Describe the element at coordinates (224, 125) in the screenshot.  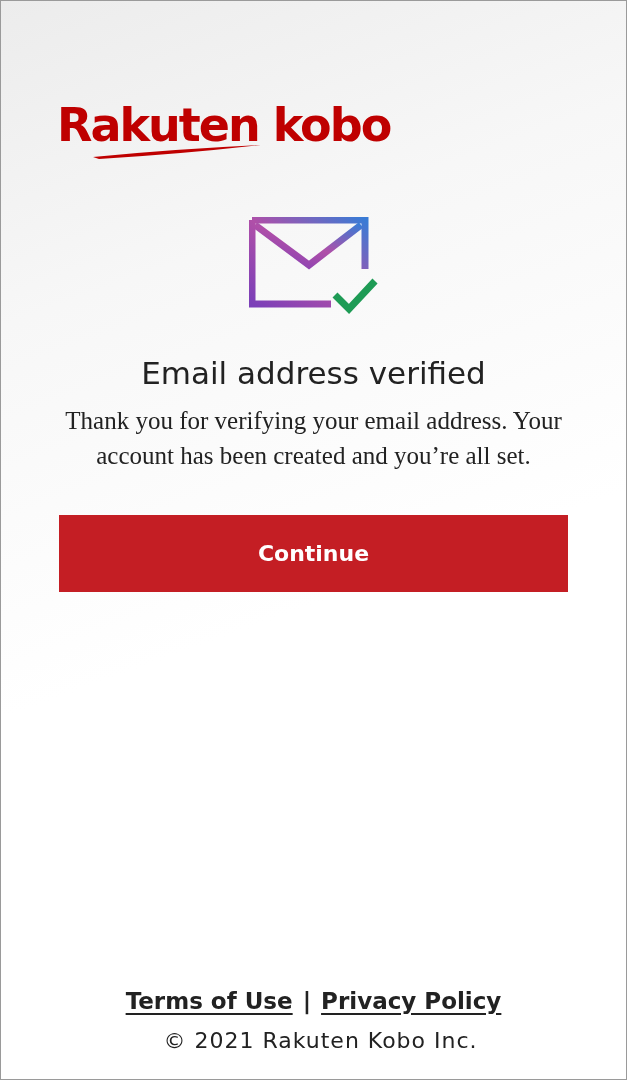
I see `logo: Rakuten kobo` at that location.